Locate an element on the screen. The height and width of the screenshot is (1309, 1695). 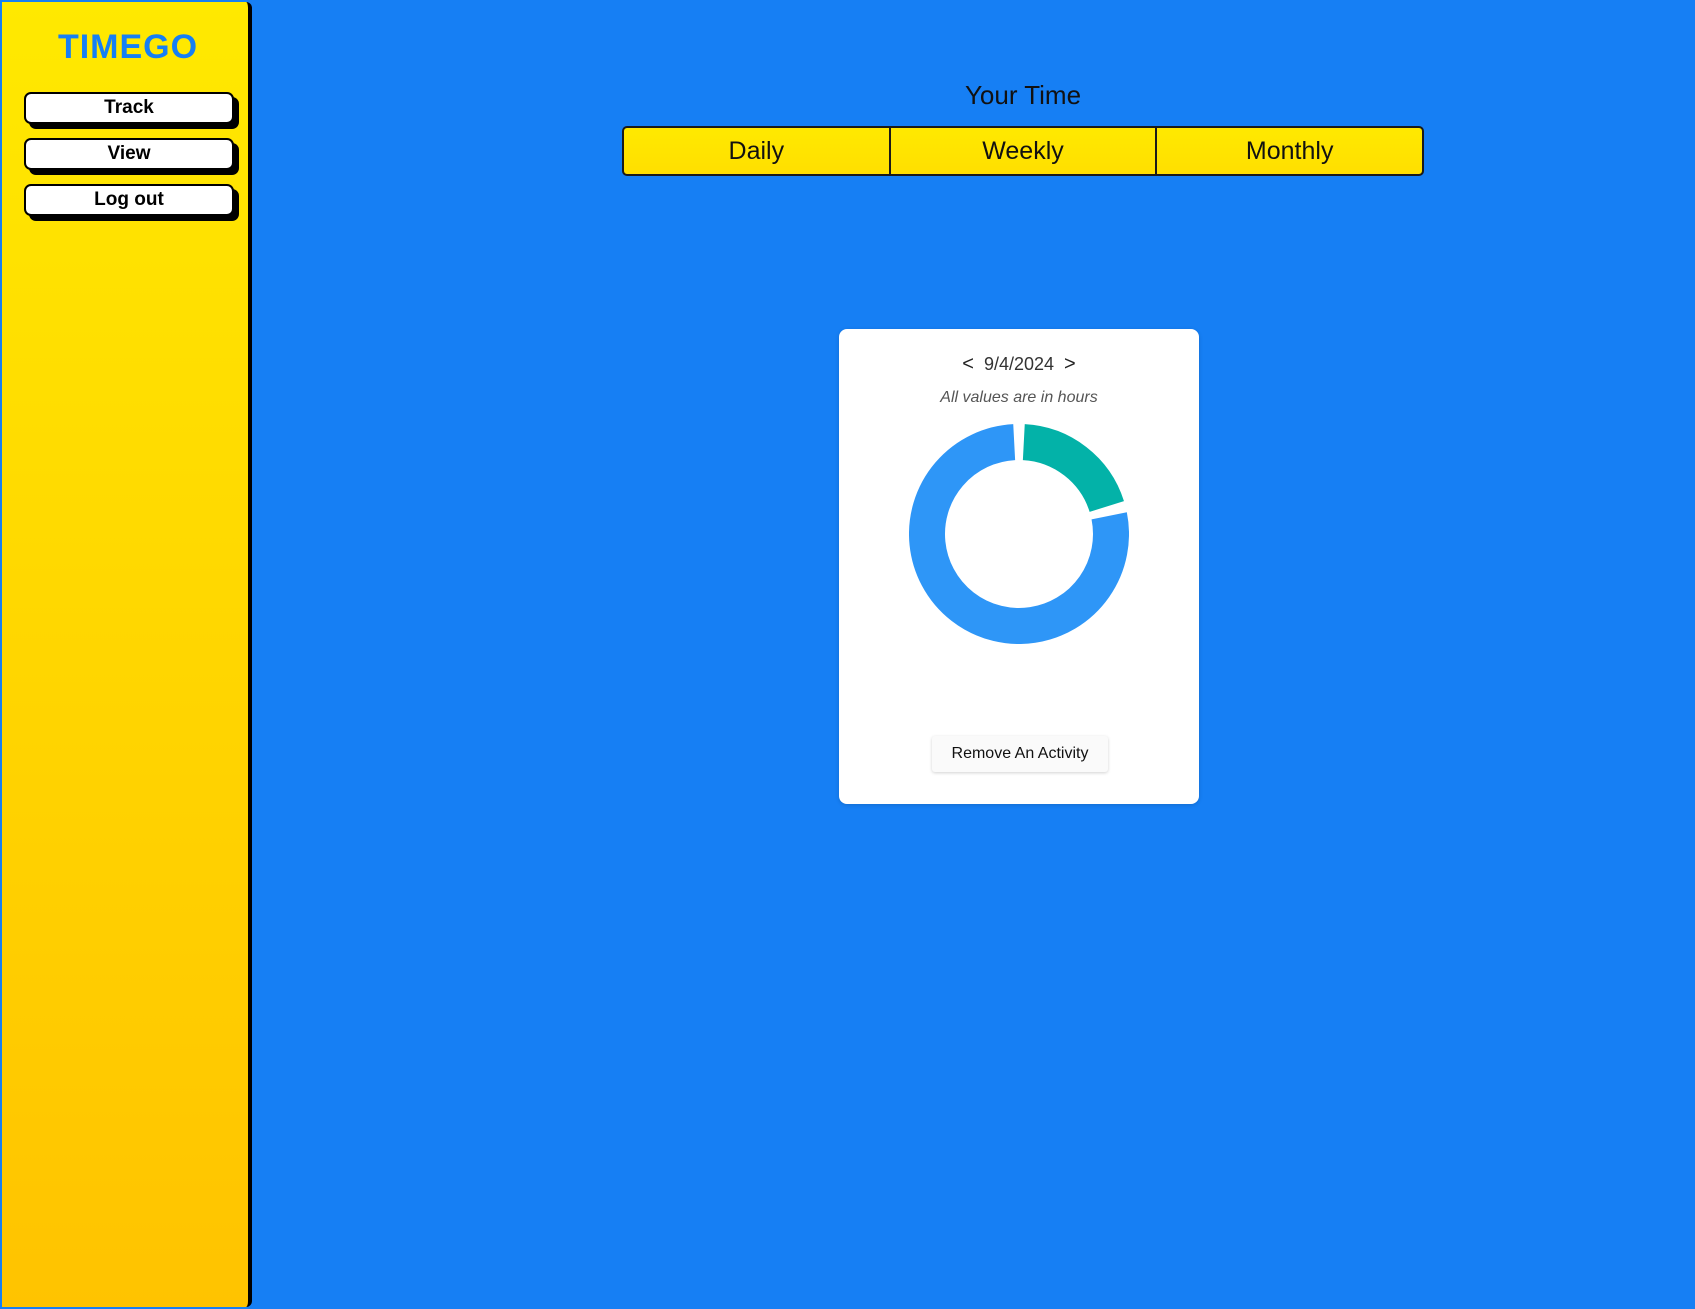
sidebar: TIMEGO Track View Log out is located at coordinates (127, 654).